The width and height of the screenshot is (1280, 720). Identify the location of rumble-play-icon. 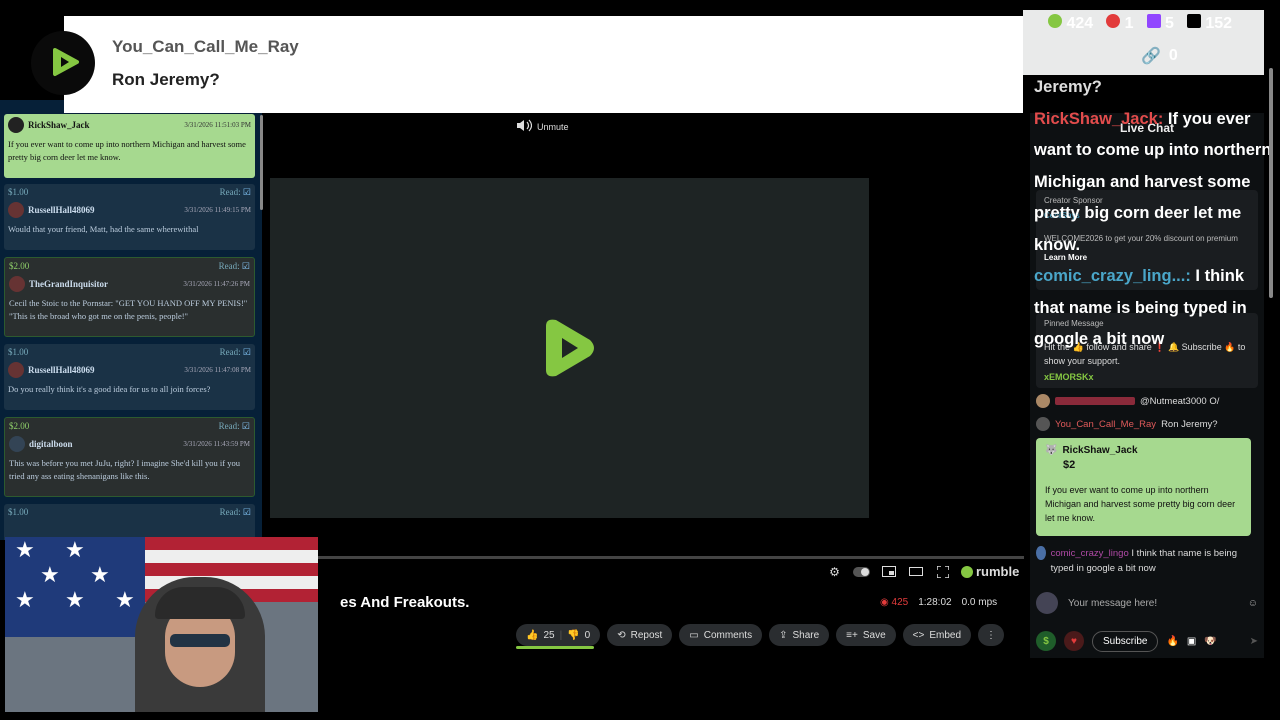
(568, 348).